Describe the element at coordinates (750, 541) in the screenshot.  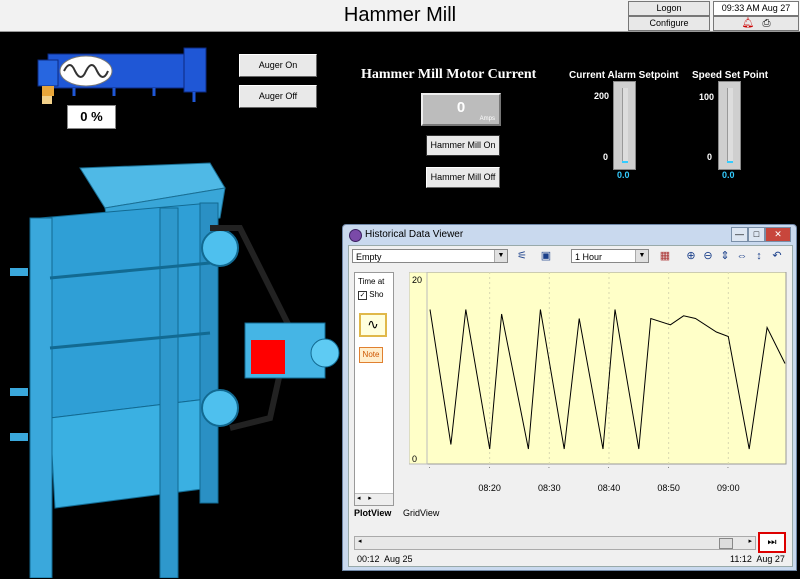
I see `scroll-right-icon: ▸` at that location.